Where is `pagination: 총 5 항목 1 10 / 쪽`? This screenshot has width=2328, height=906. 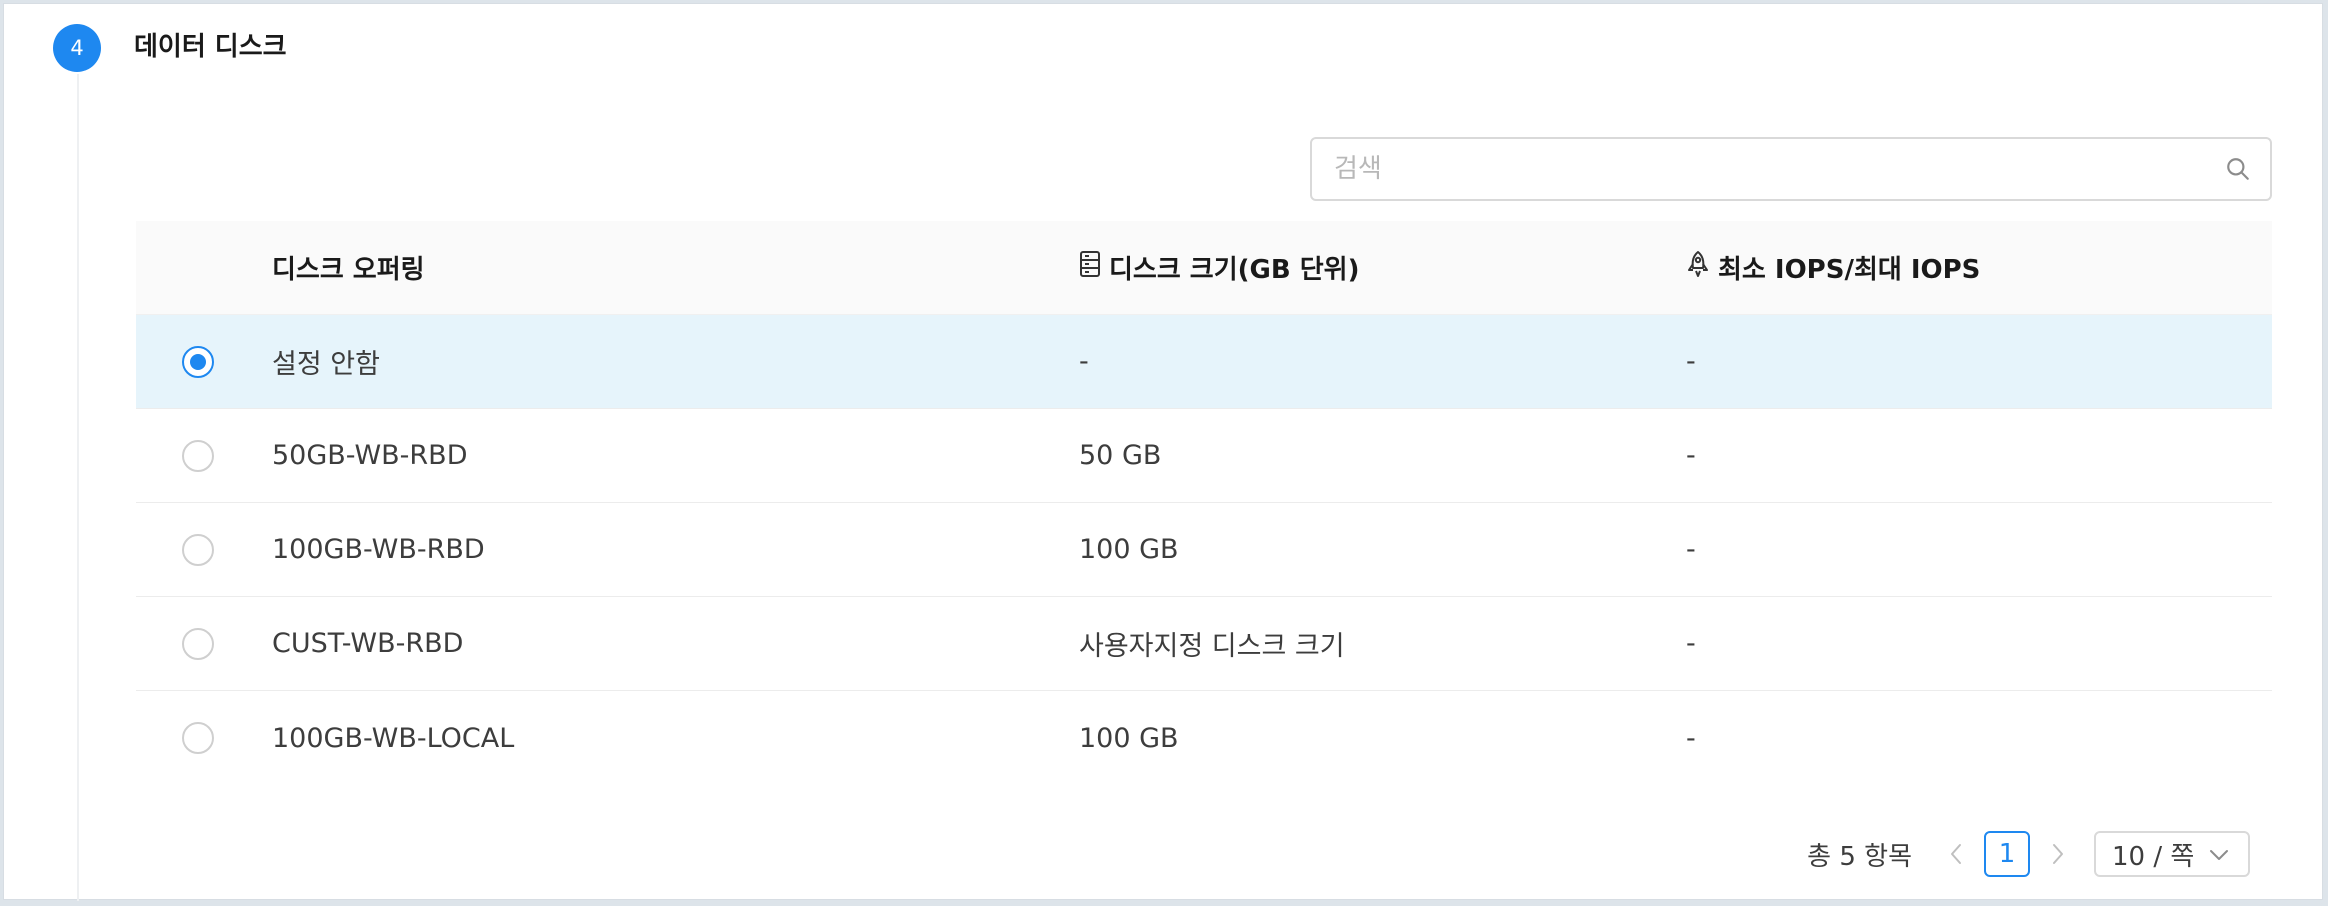 pagination: 총 5 항목 1 10 / 쪽 is located at coordinates (2028, 854).